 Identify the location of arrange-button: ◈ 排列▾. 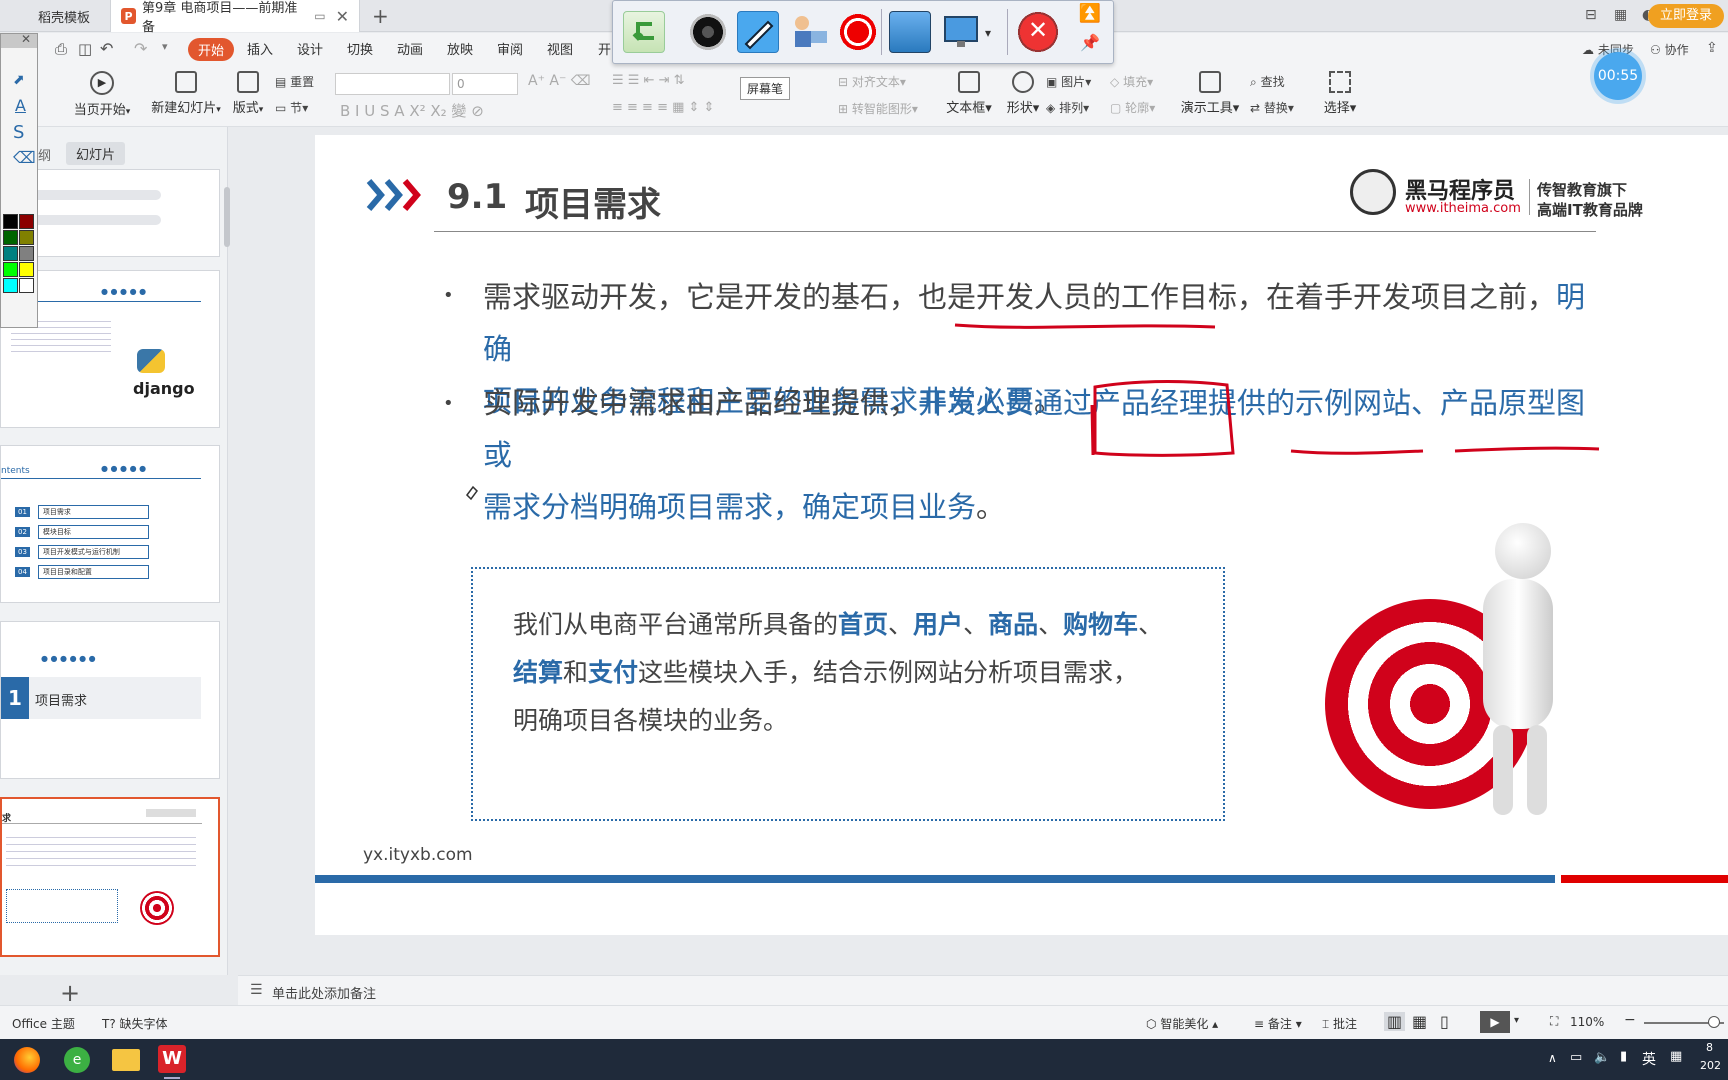
(1067, 107).